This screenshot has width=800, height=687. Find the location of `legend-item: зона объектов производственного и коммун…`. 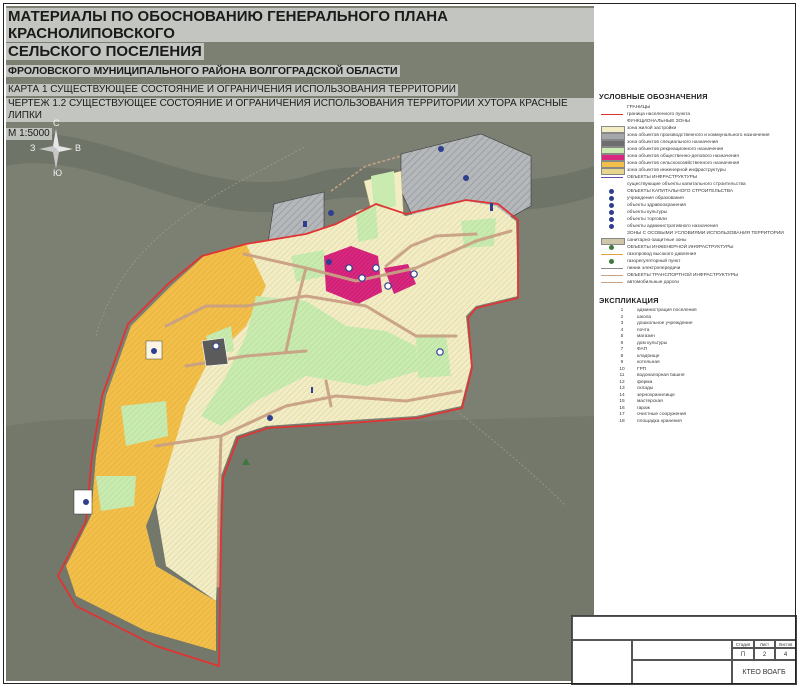

legend-item: зона объектов производственного и коммун… is located at coordinates (696, 136).